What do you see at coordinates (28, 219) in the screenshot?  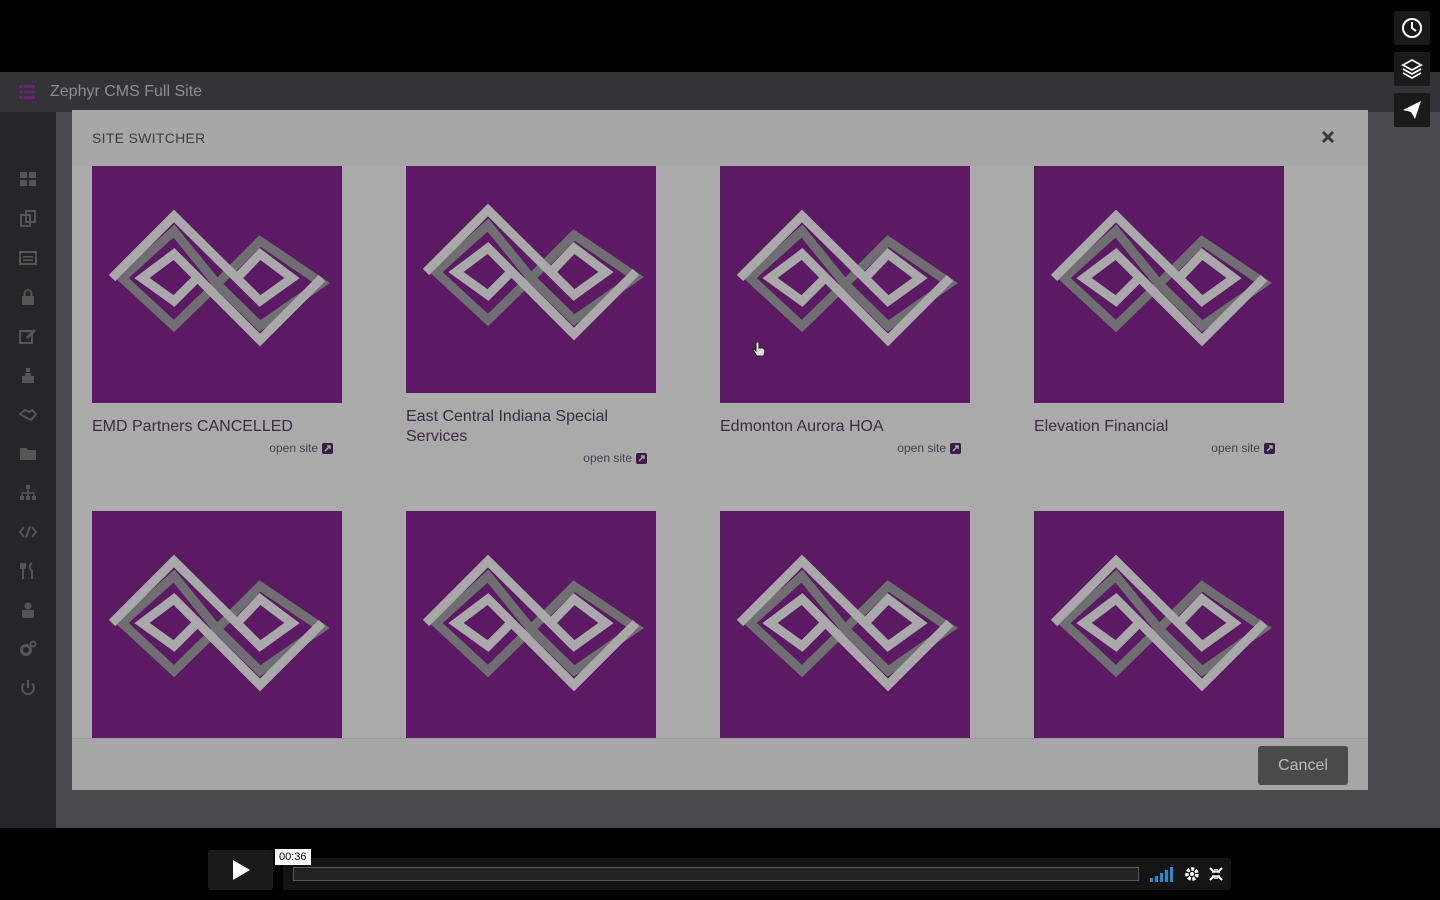 I see `copy-icon` at bounding box center [28, 219].